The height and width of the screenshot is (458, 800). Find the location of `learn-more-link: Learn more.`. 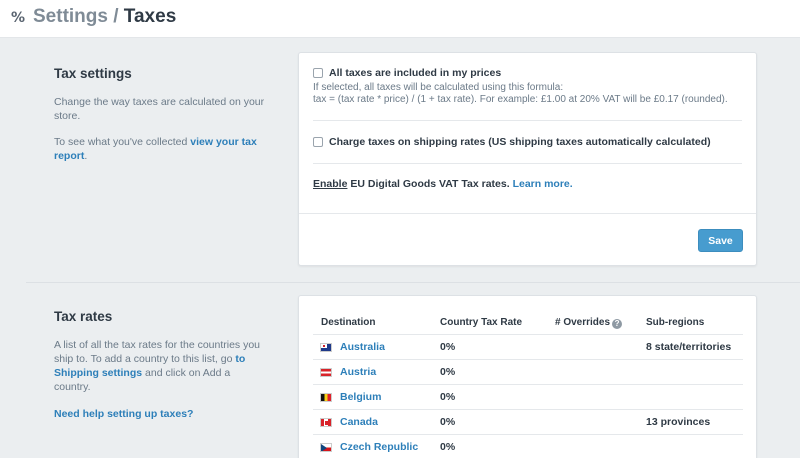

learn-more-link: Learn more. is located at coordinates (543, 184).